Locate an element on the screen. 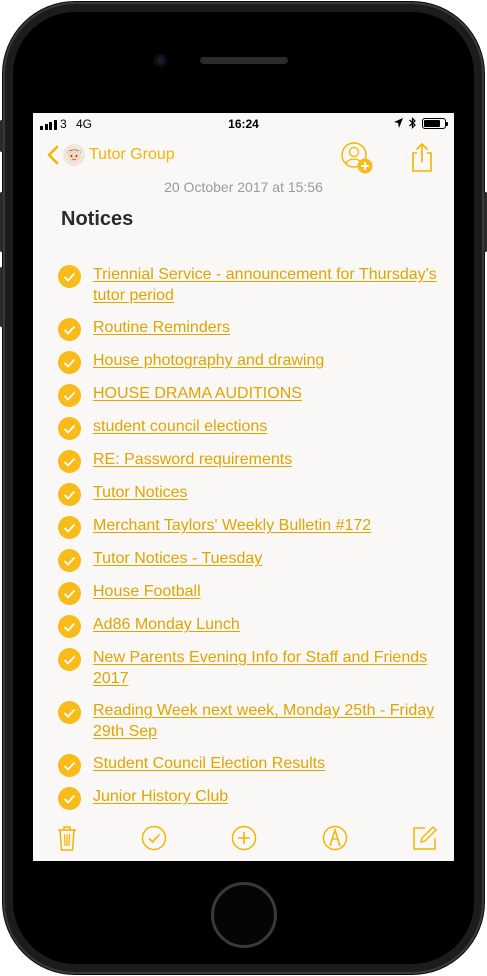 The width and height of the screenshot is (487, 976). checklist-item-link: student council elections is located at coordinates (180, 427).